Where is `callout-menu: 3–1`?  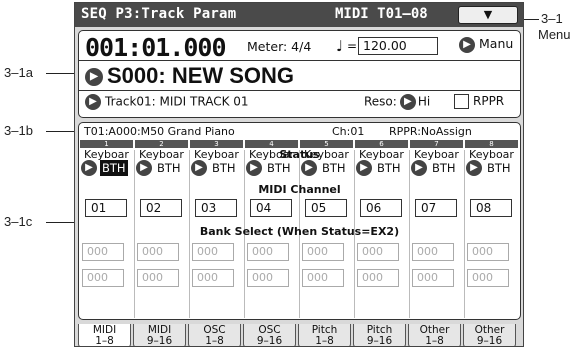 callout-menu: 3–1 is located at coordinates (552, 18).